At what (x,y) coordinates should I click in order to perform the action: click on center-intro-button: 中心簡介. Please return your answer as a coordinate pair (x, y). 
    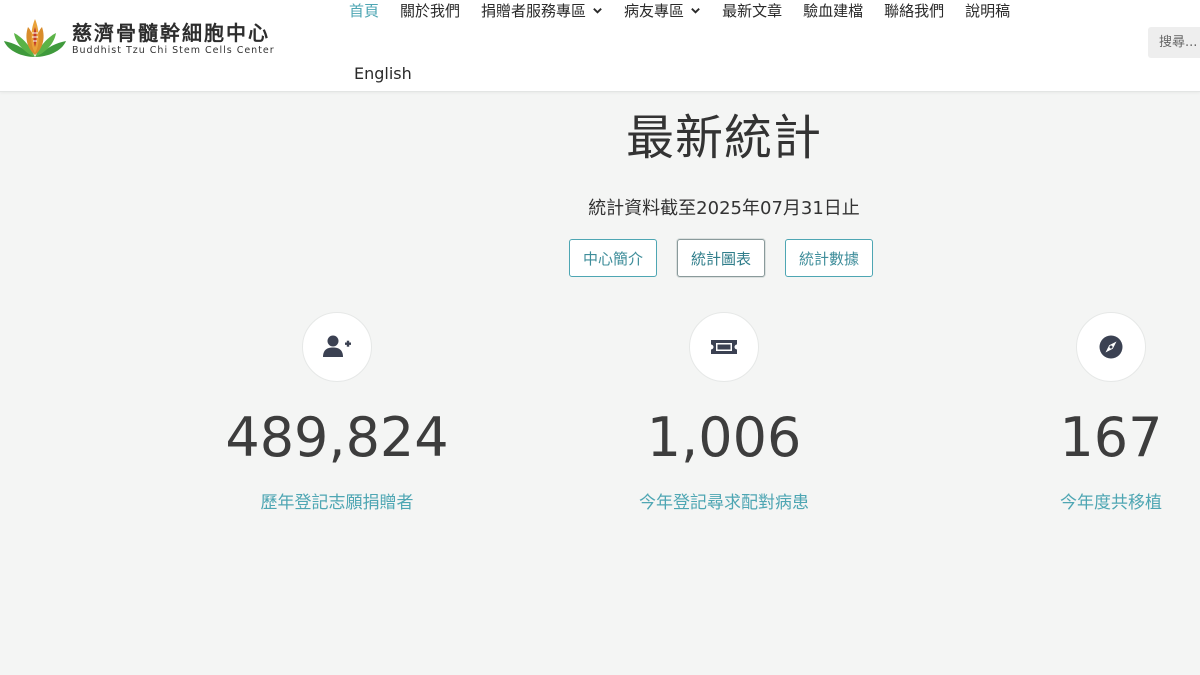
    Looking at the image, I should click on (613, 258).